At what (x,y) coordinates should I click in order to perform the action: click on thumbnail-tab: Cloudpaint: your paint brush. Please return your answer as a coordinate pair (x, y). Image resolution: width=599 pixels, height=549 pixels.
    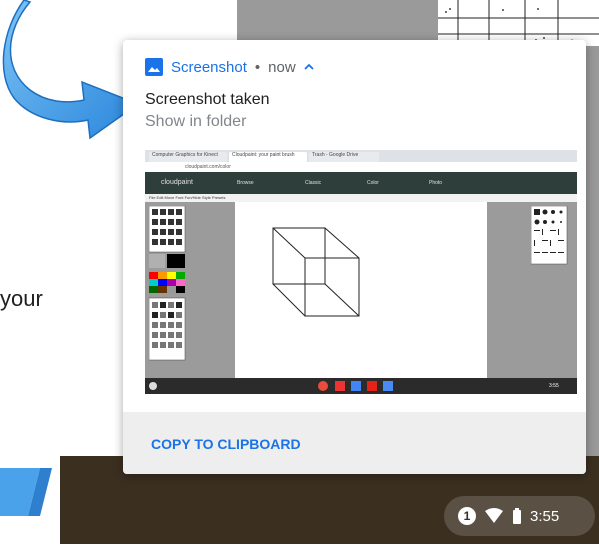
    Looking at the image, I should click on (268, 157).